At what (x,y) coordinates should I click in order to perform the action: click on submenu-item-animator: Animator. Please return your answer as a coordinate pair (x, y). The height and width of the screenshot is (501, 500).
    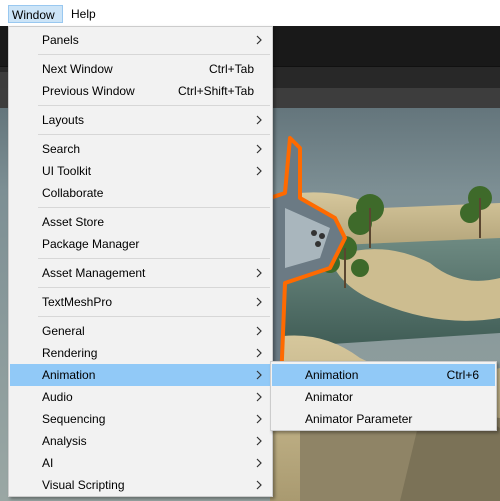
    Looking at the image, I should click on (383, 397).